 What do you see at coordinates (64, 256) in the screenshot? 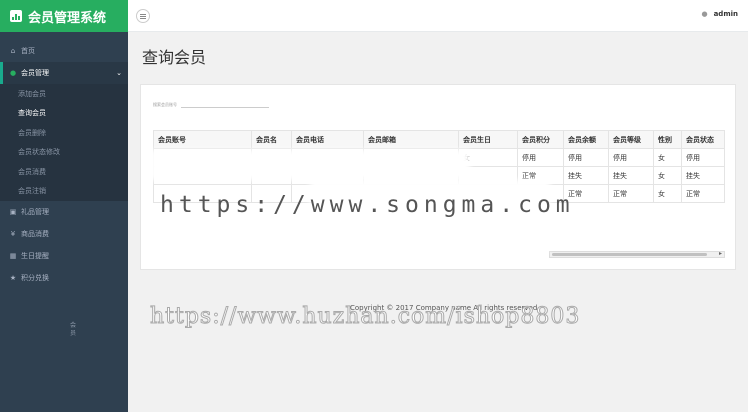
I see `sidebar-item-birthday: ▦ 生日提醒` at bounding box center [64, 256].